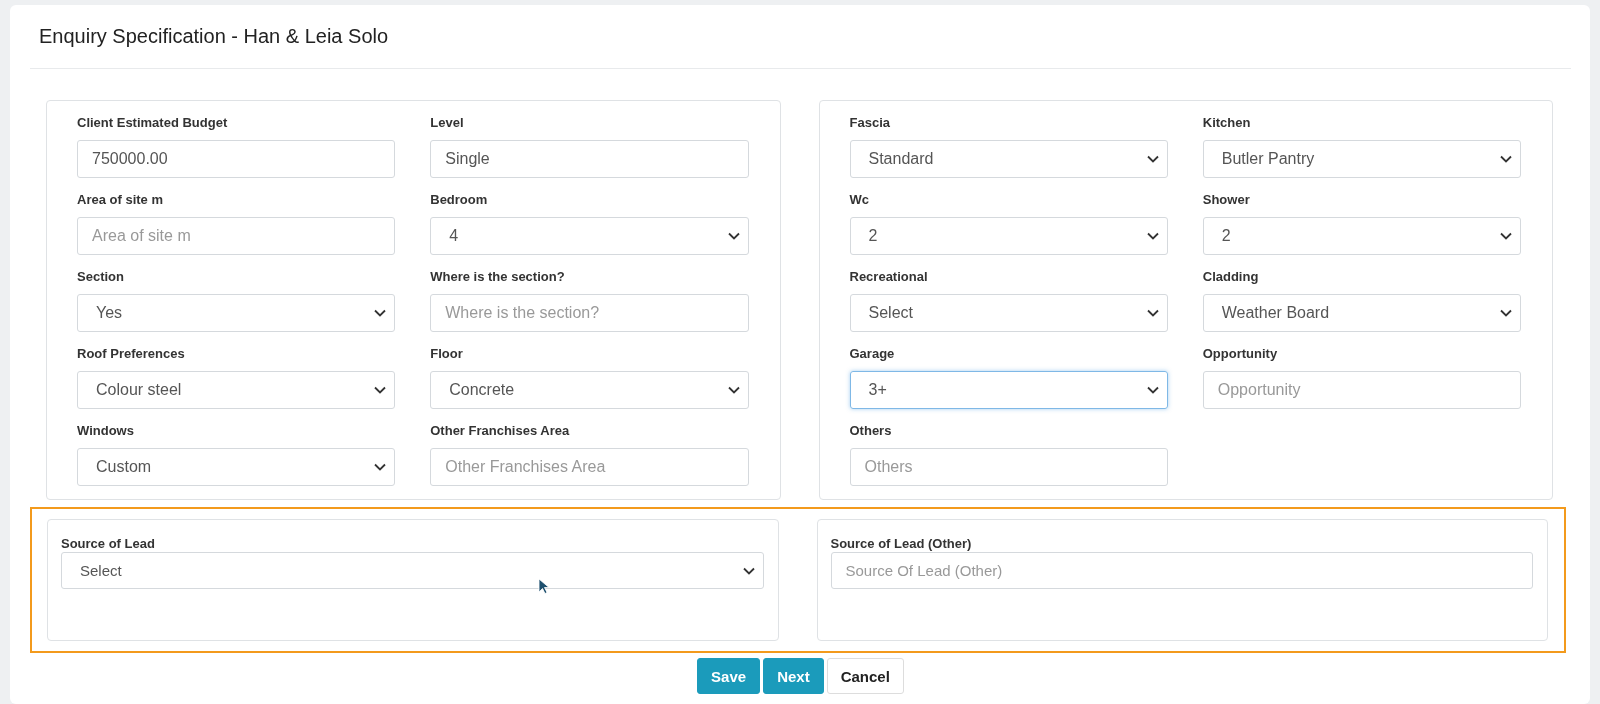  I want to click on field-label: Client Estimated Budget, so click(153, 123).